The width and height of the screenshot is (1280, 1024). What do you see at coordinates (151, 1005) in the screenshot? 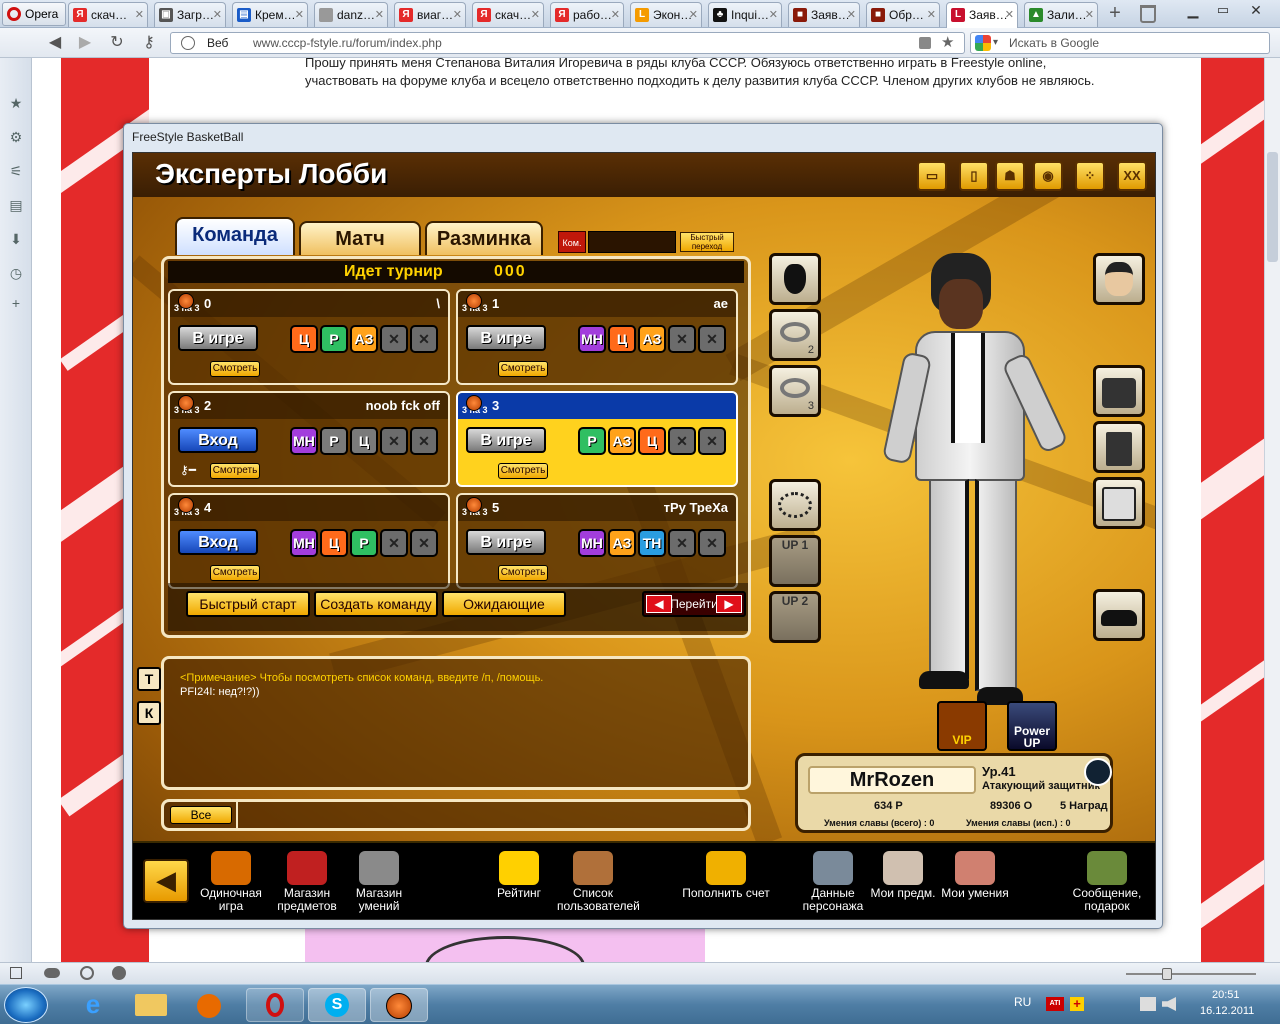
I see `explorer-icon` at bounding box center [151, 1005].